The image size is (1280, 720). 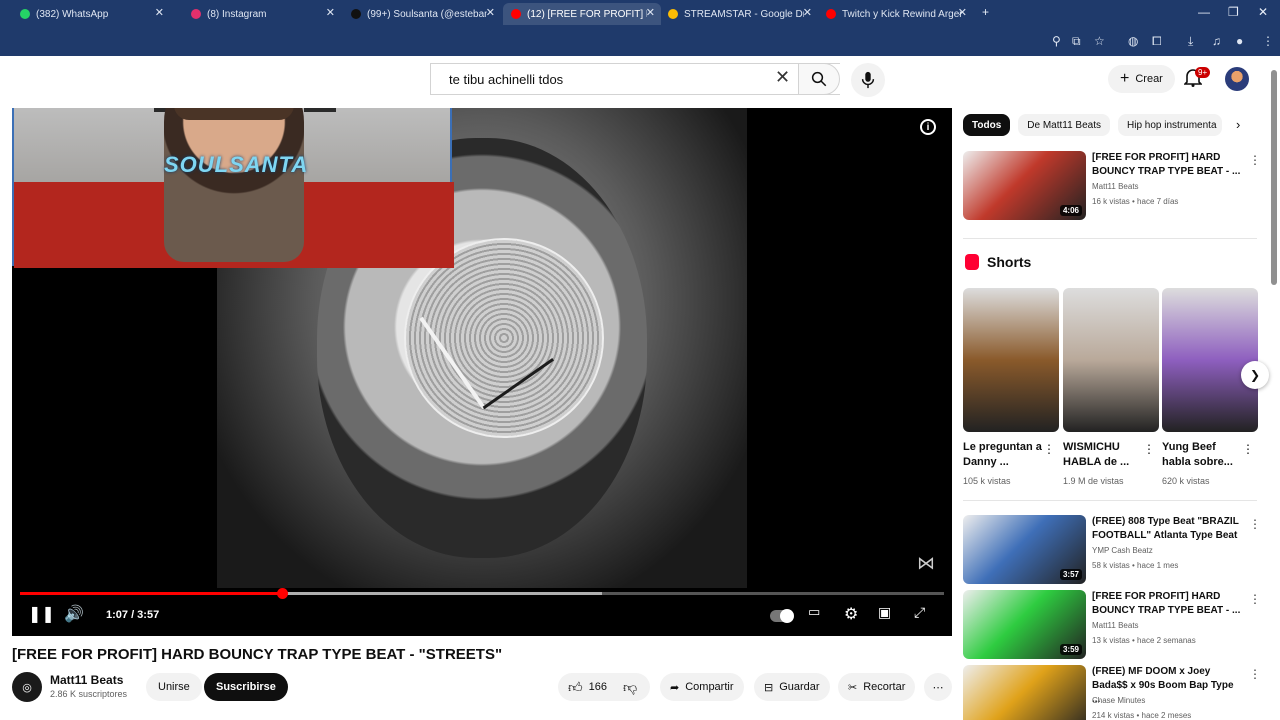 What do you see at coordinates (1099, 41) in the screenshot?
I see `bookmark-star-icon: ☆` at bounding box center [1099, 41].